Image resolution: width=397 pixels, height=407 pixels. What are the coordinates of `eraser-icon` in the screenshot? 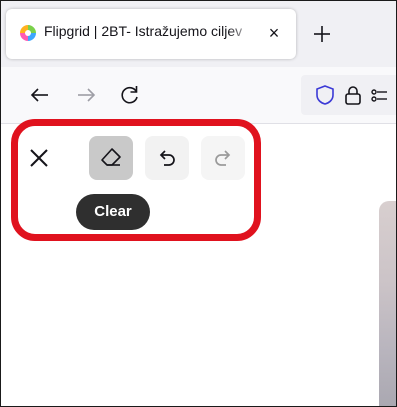 It's located at (111, 157).